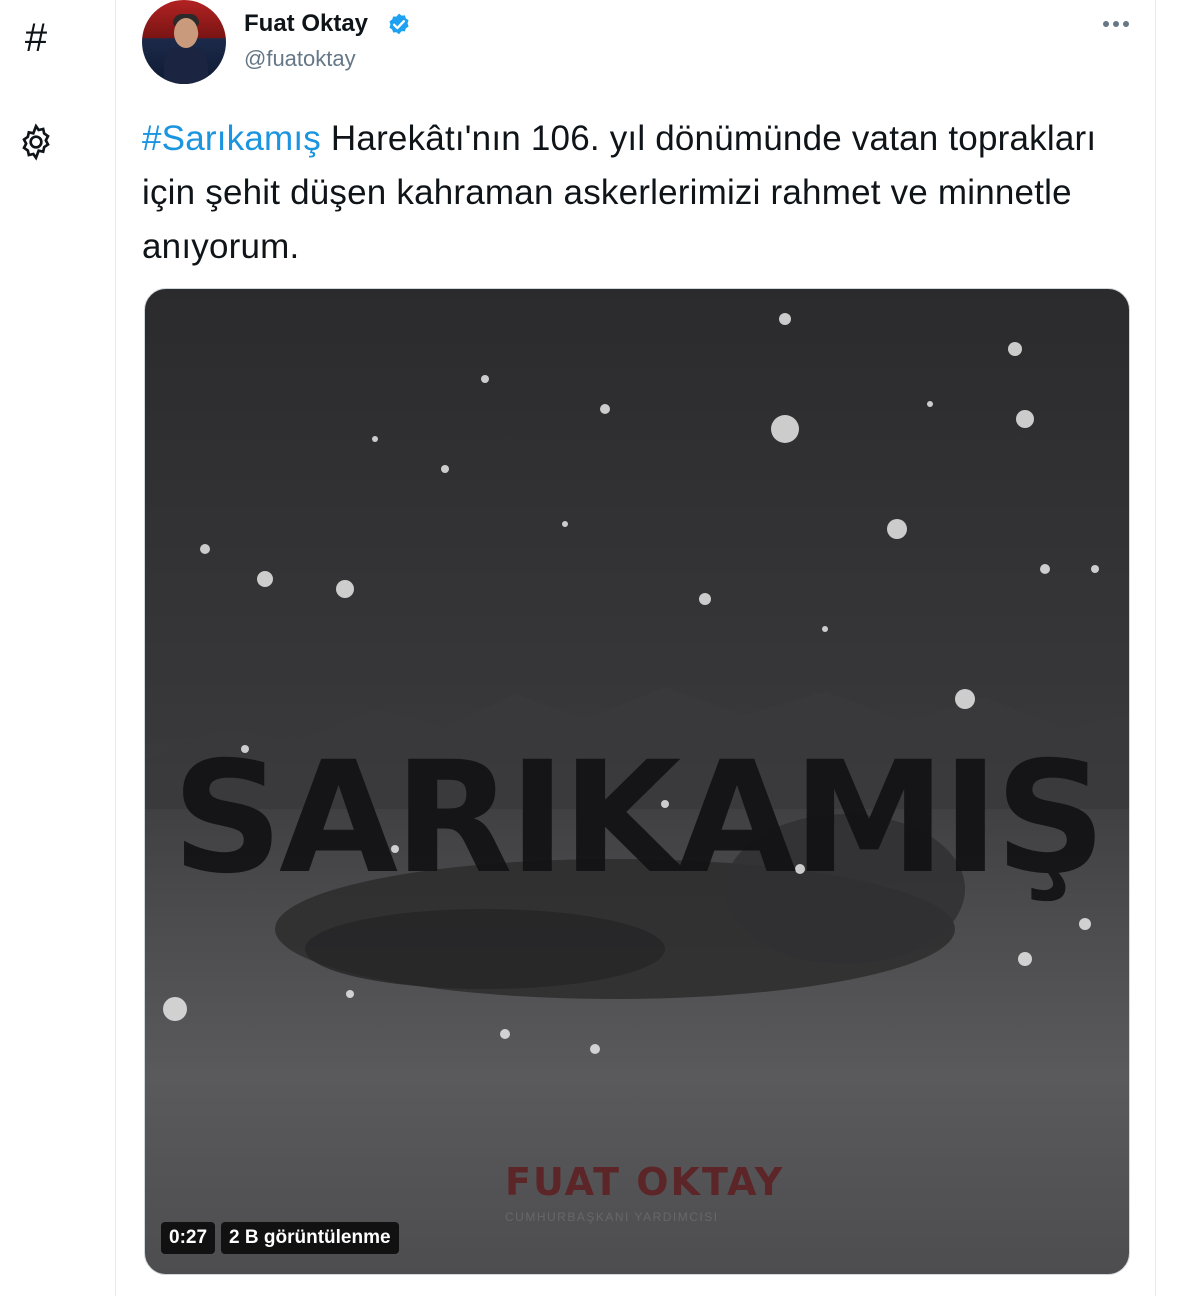 The image size is (1200, 1296). What do you see at coordinates (231, 138) in the screenshot?
I see `hashtag-link: #Sarıkamış` at bounding box center [231, 138].